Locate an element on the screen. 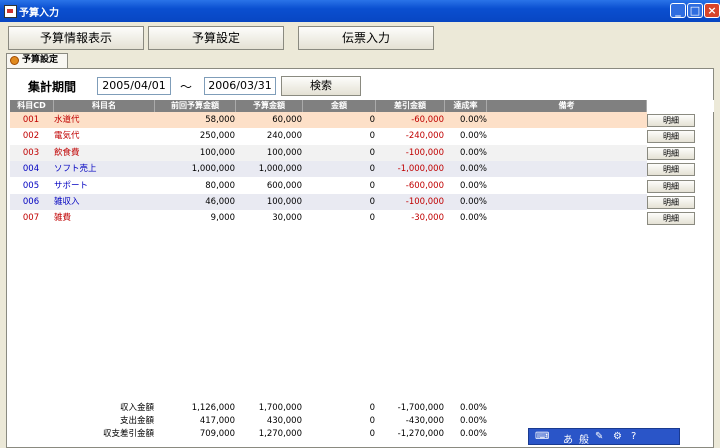 This screenshot has width=720, height=448. summary-label: 支出金額 is located at coordinates (136, 421).